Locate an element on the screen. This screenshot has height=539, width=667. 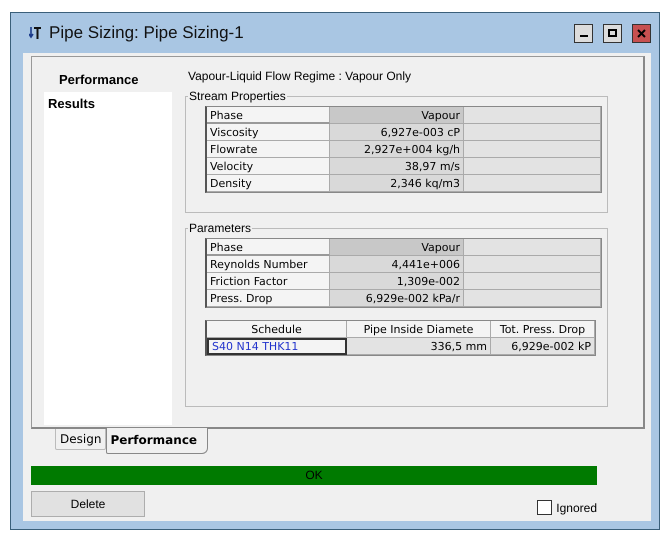
table-cell: 38,97 m/s is located at coordinates (397, 166).